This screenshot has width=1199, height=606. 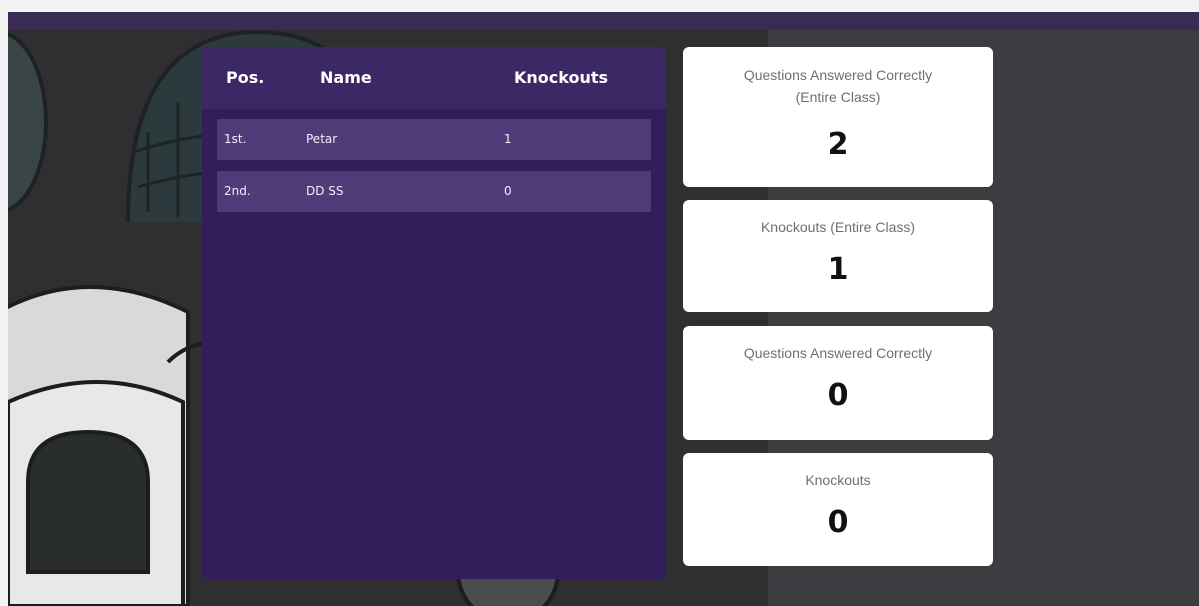 I want to click on row-name: Petar, so click(x=322, y=139).